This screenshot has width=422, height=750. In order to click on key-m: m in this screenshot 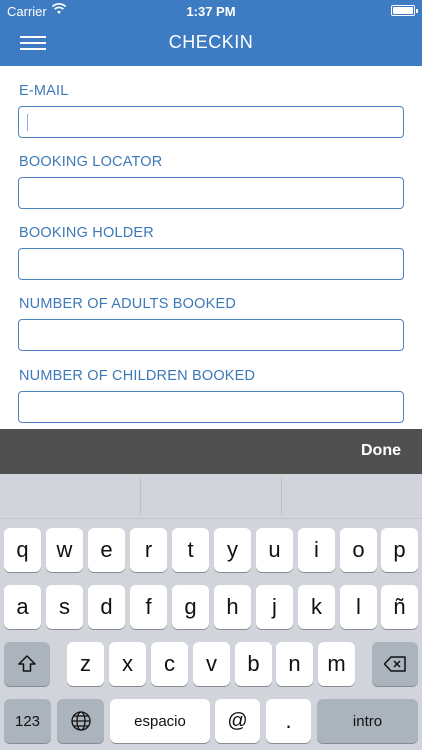, I will do `click(336, 664)`.